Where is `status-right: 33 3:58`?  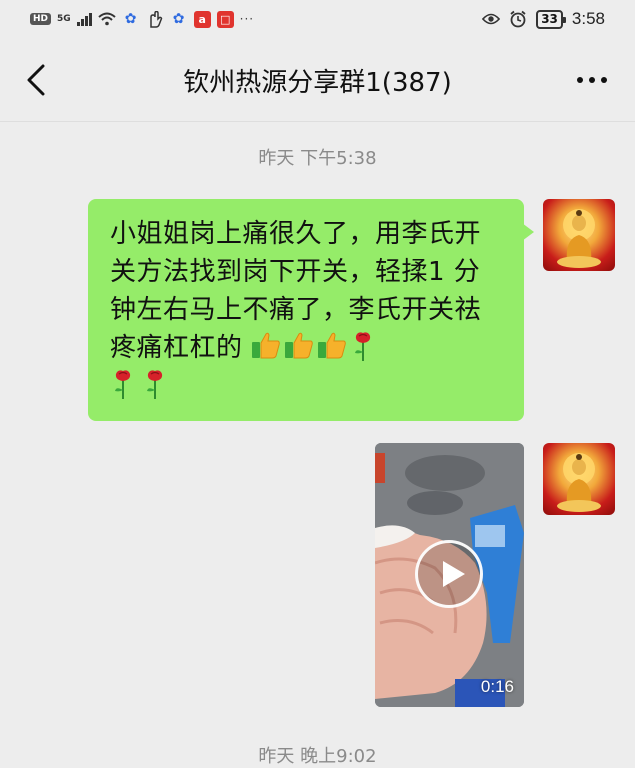
status-right: 33 3:58 is located at coordinates (543, 19).